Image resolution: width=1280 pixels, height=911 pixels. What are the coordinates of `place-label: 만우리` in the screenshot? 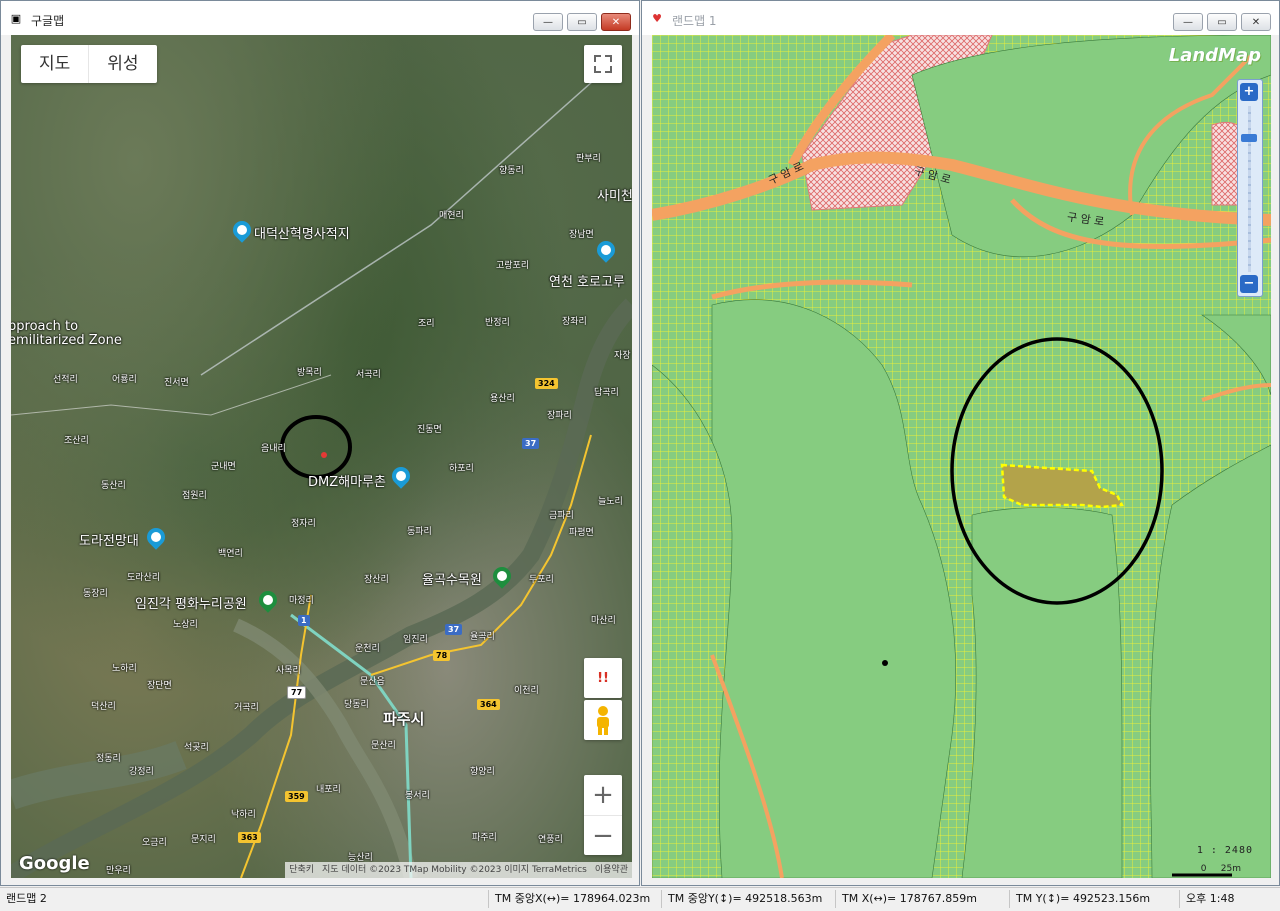 It's located at (118, 871).